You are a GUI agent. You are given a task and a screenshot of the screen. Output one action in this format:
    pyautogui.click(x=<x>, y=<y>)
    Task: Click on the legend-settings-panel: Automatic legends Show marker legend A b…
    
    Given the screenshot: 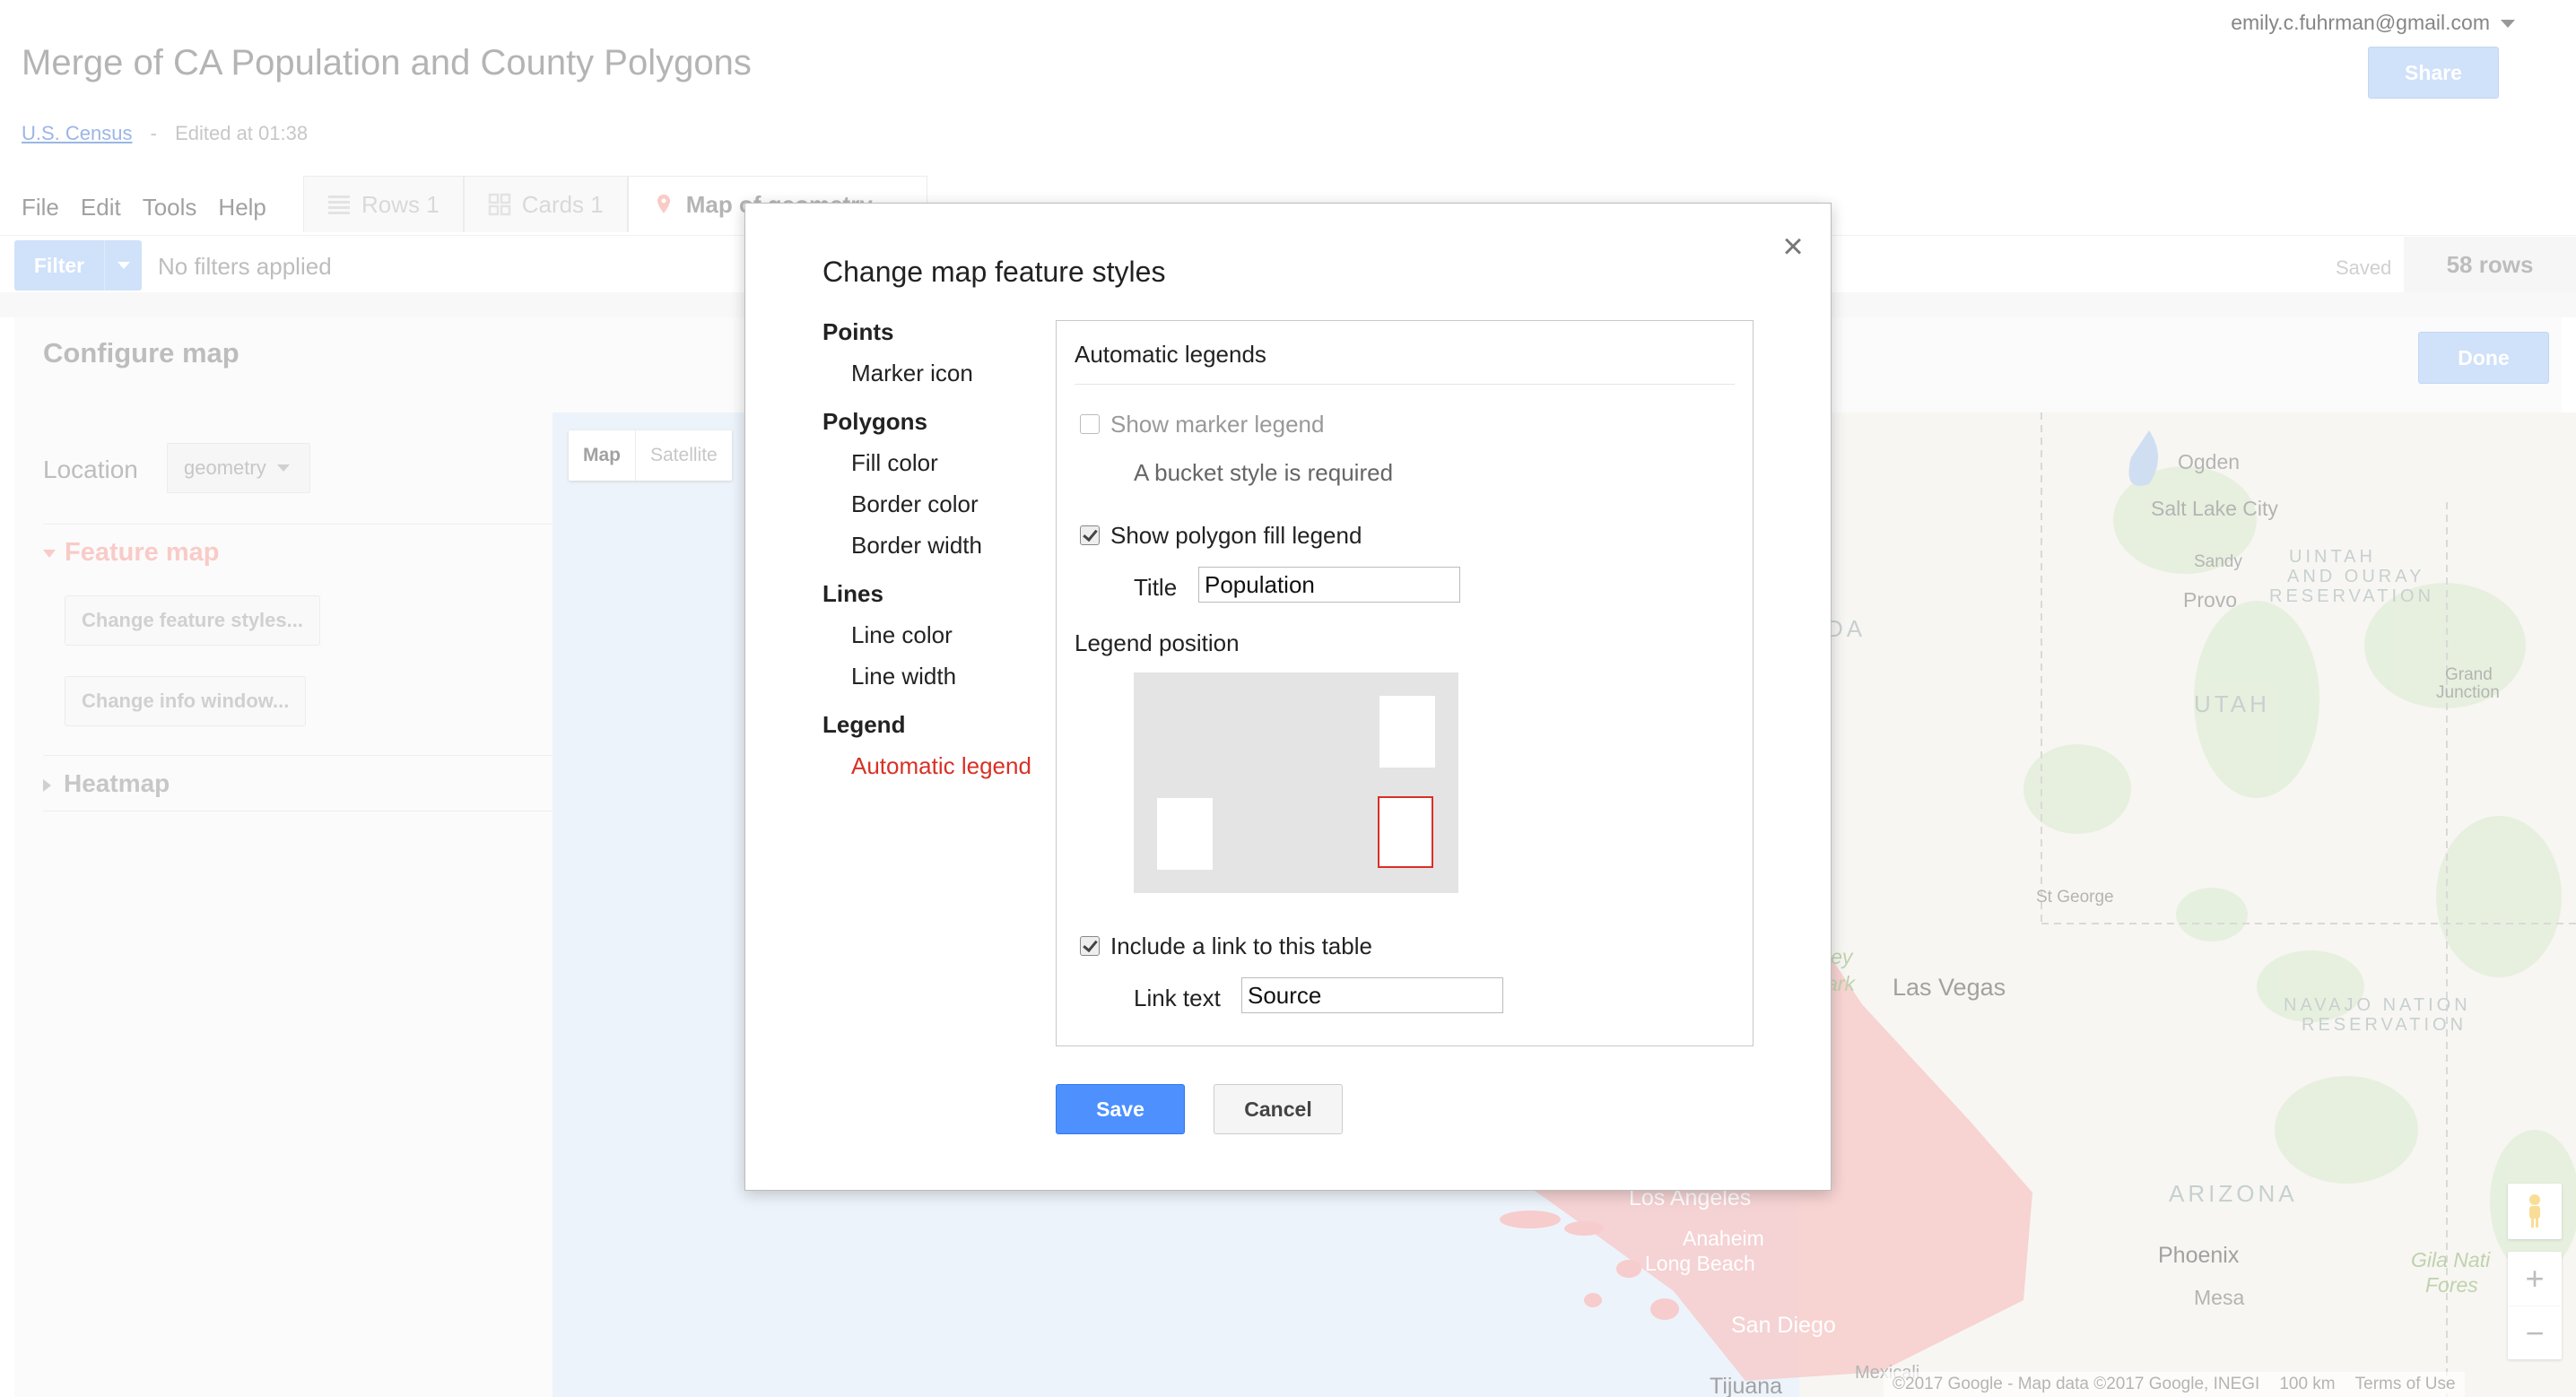 What is the action you would take?
    pyautogui.click(x=1405, y=683)
    